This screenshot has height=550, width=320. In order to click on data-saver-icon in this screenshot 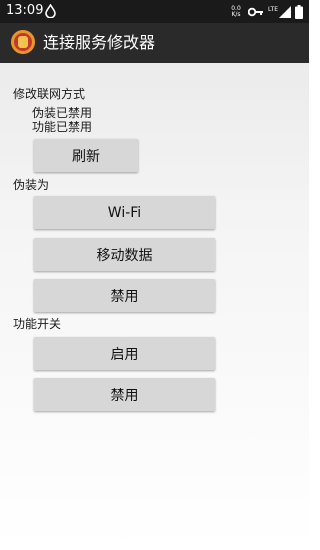, I will do `click(50, 11)`.